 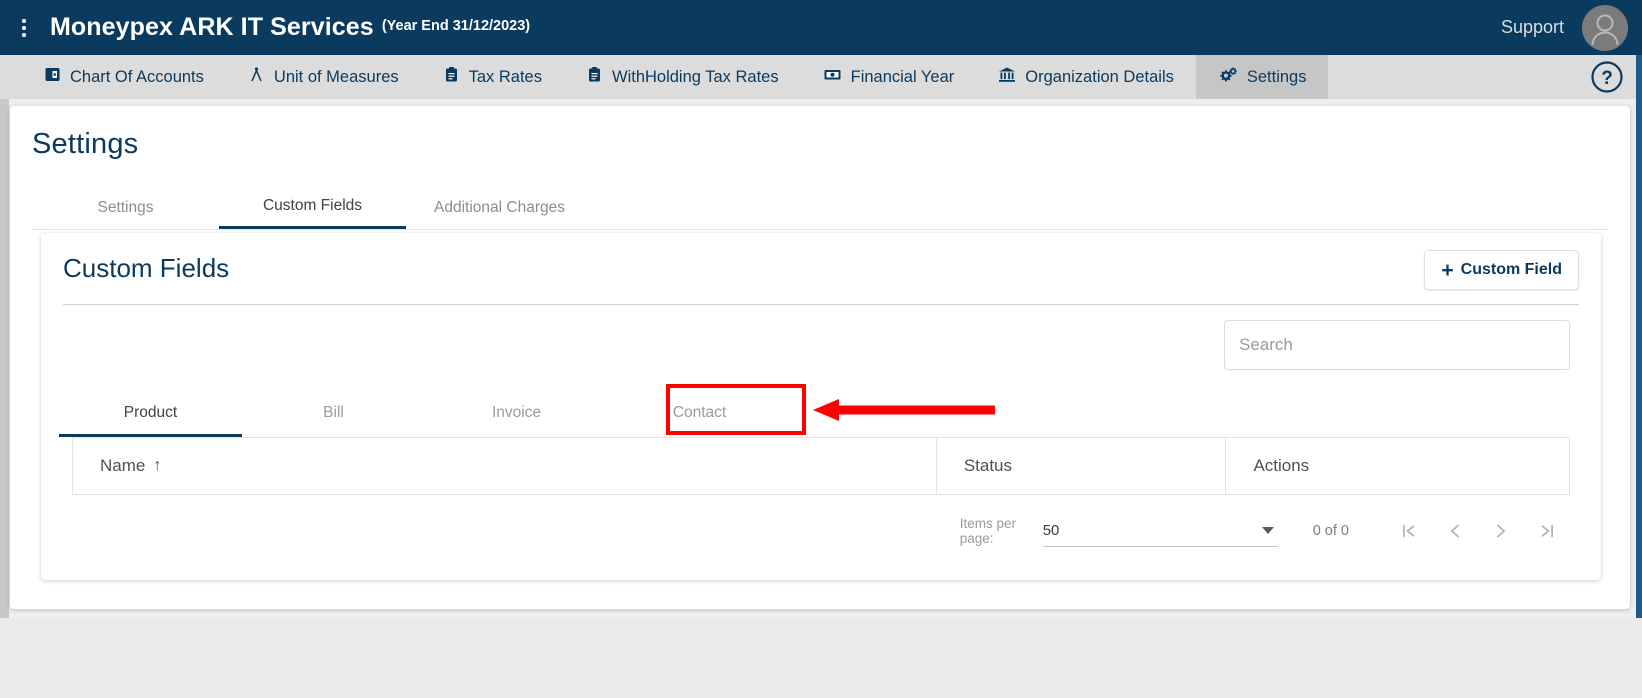 What do you see at coordinates (456, 25) in the screenshot?
I see `year-end-label: (Year End 31/12/2023)` at bounding box center [456, 25].